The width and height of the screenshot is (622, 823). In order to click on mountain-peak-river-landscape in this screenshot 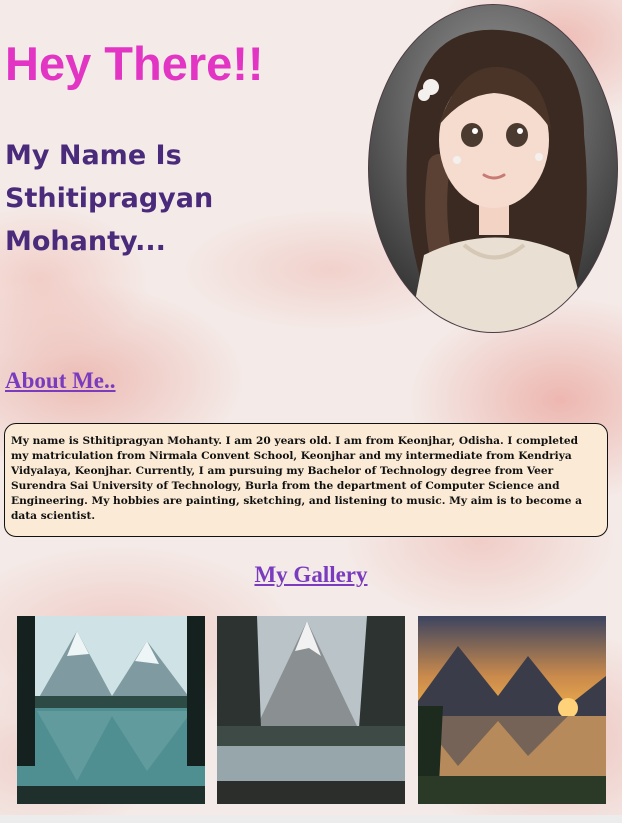, I will do `click(311, 710)`.